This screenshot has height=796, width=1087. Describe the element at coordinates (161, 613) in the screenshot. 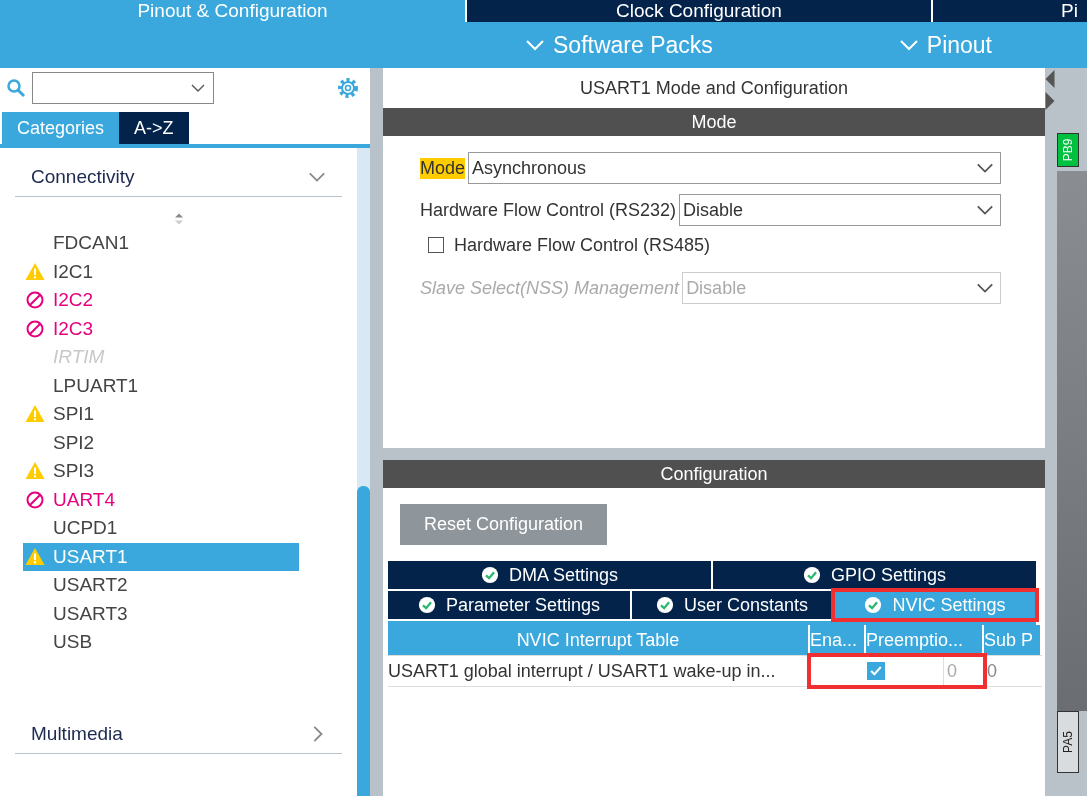

I see `category-item: USART3` at that location.